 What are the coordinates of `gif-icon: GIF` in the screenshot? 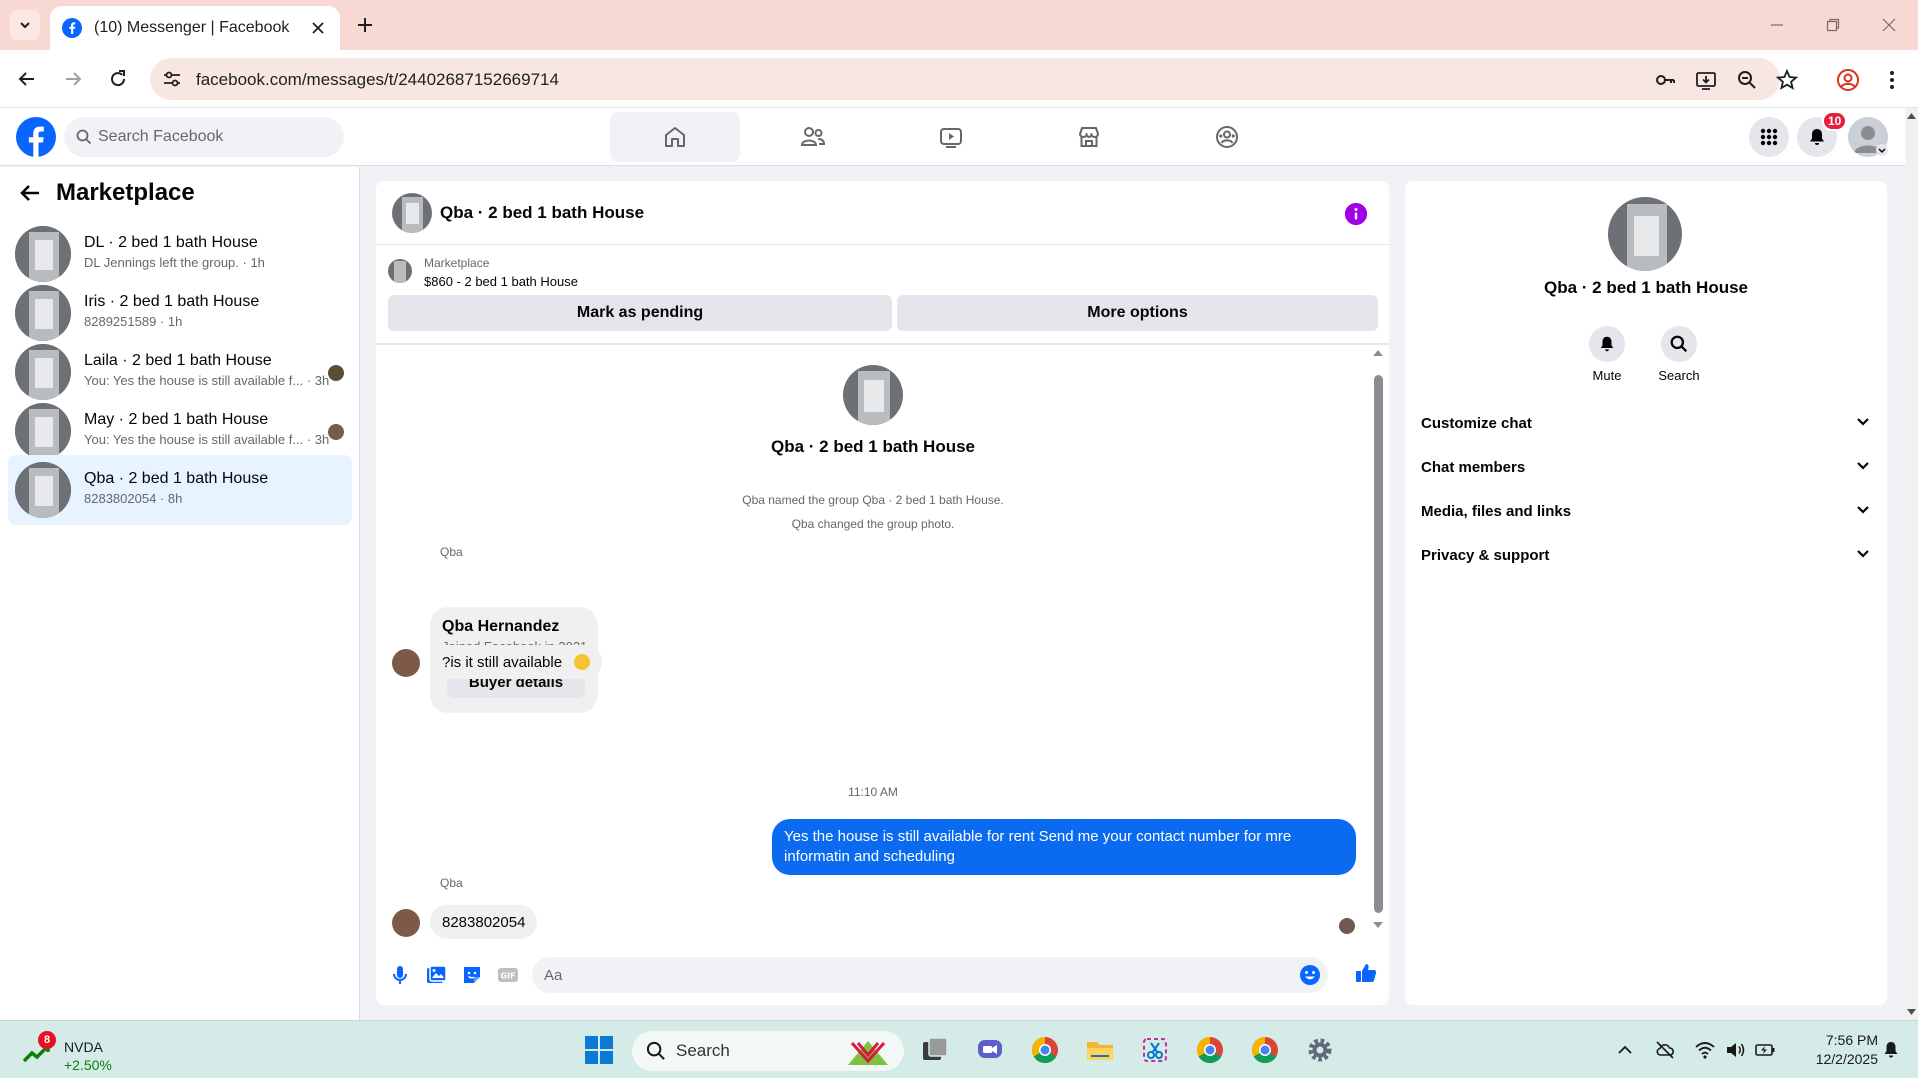 It's located at (508, 975).